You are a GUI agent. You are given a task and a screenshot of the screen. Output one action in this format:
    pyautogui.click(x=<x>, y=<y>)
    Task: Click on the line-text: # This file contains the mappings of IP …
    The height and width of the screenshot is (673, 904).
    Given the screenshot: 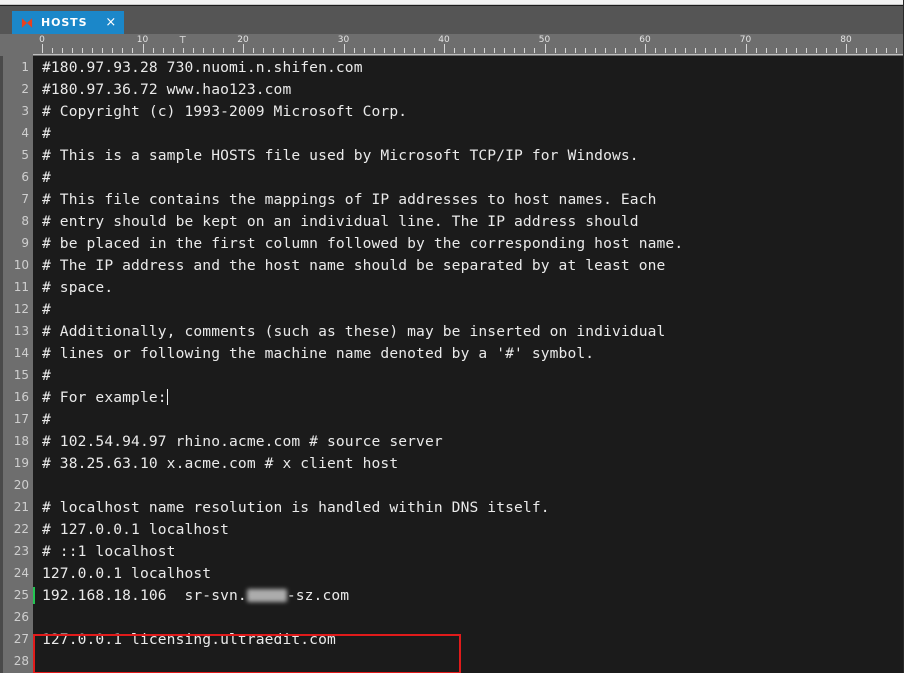 What is the action you would take?
    pyautogui.click(x=468, y=199)
    